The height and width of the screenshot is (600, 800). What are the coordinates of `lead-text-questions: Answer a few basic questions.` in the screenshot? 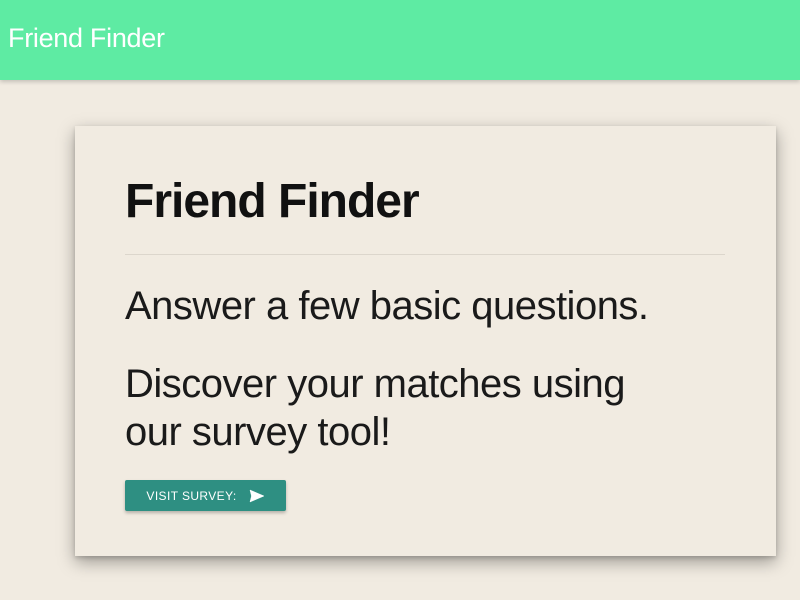 It's located at (387, 306).